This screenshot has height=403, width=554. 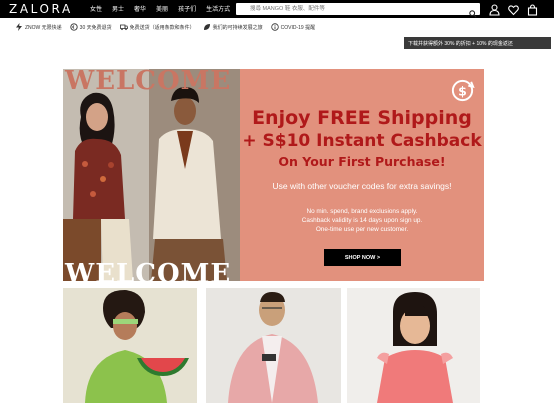 What do you see at coordinates (362, 118) in the screenshot?
I see `promo-headline-free-shipping: Enjoy FREE Shipping` at bounding box center [362, 118].